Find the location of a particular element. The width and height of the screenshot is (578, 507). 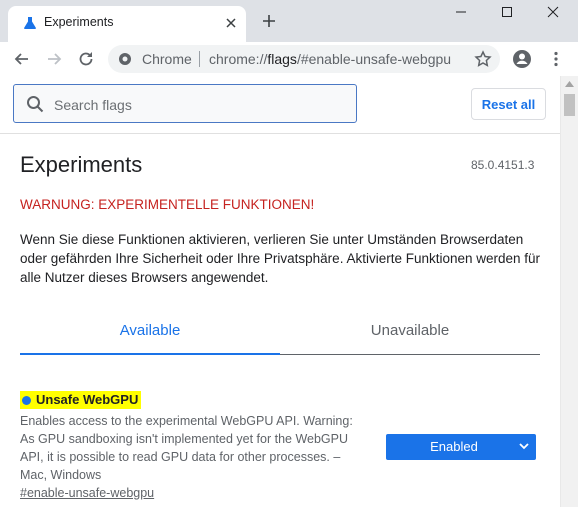

flag-name-text: Unsafe WebGPU is located at coordinates (87, 399).